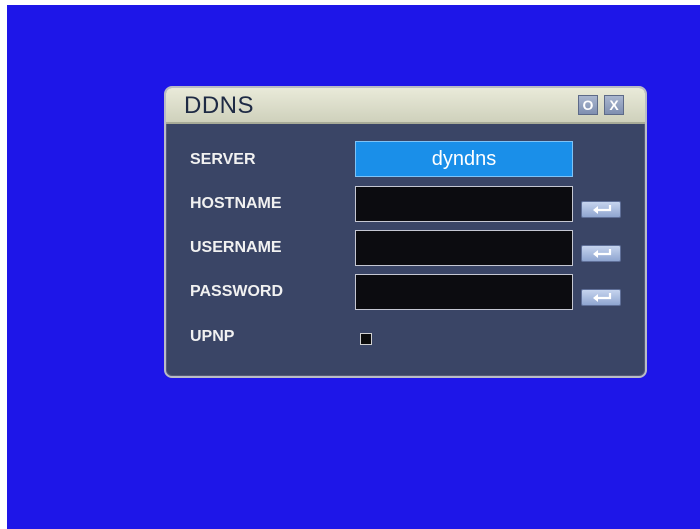 This screenshot has width=700, height=529. What do you see at coordinates (237, 291) in the screenshot?
I see `password-label: PASSWORD` at bounding box center [237, 291].